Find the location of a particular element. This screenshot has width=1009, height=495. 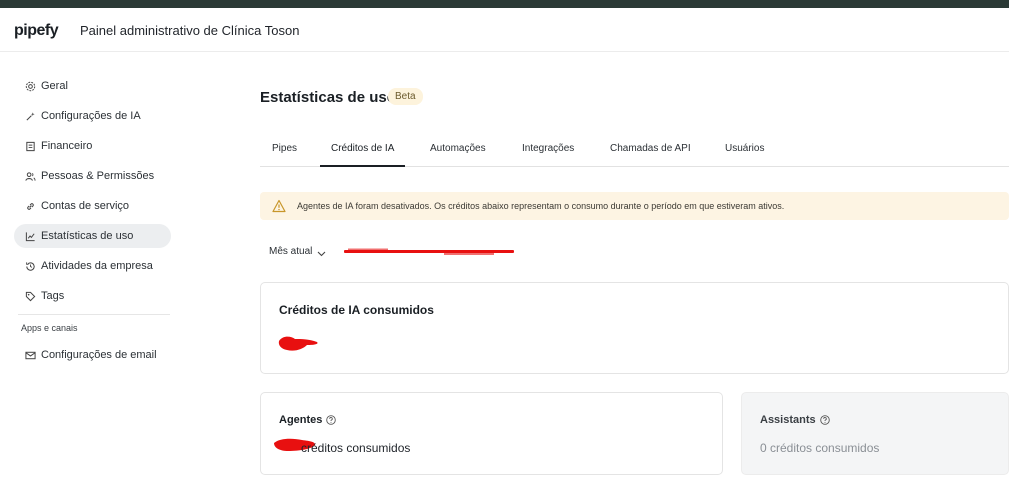

sidebar-divider is located at coordinates (94, 314).